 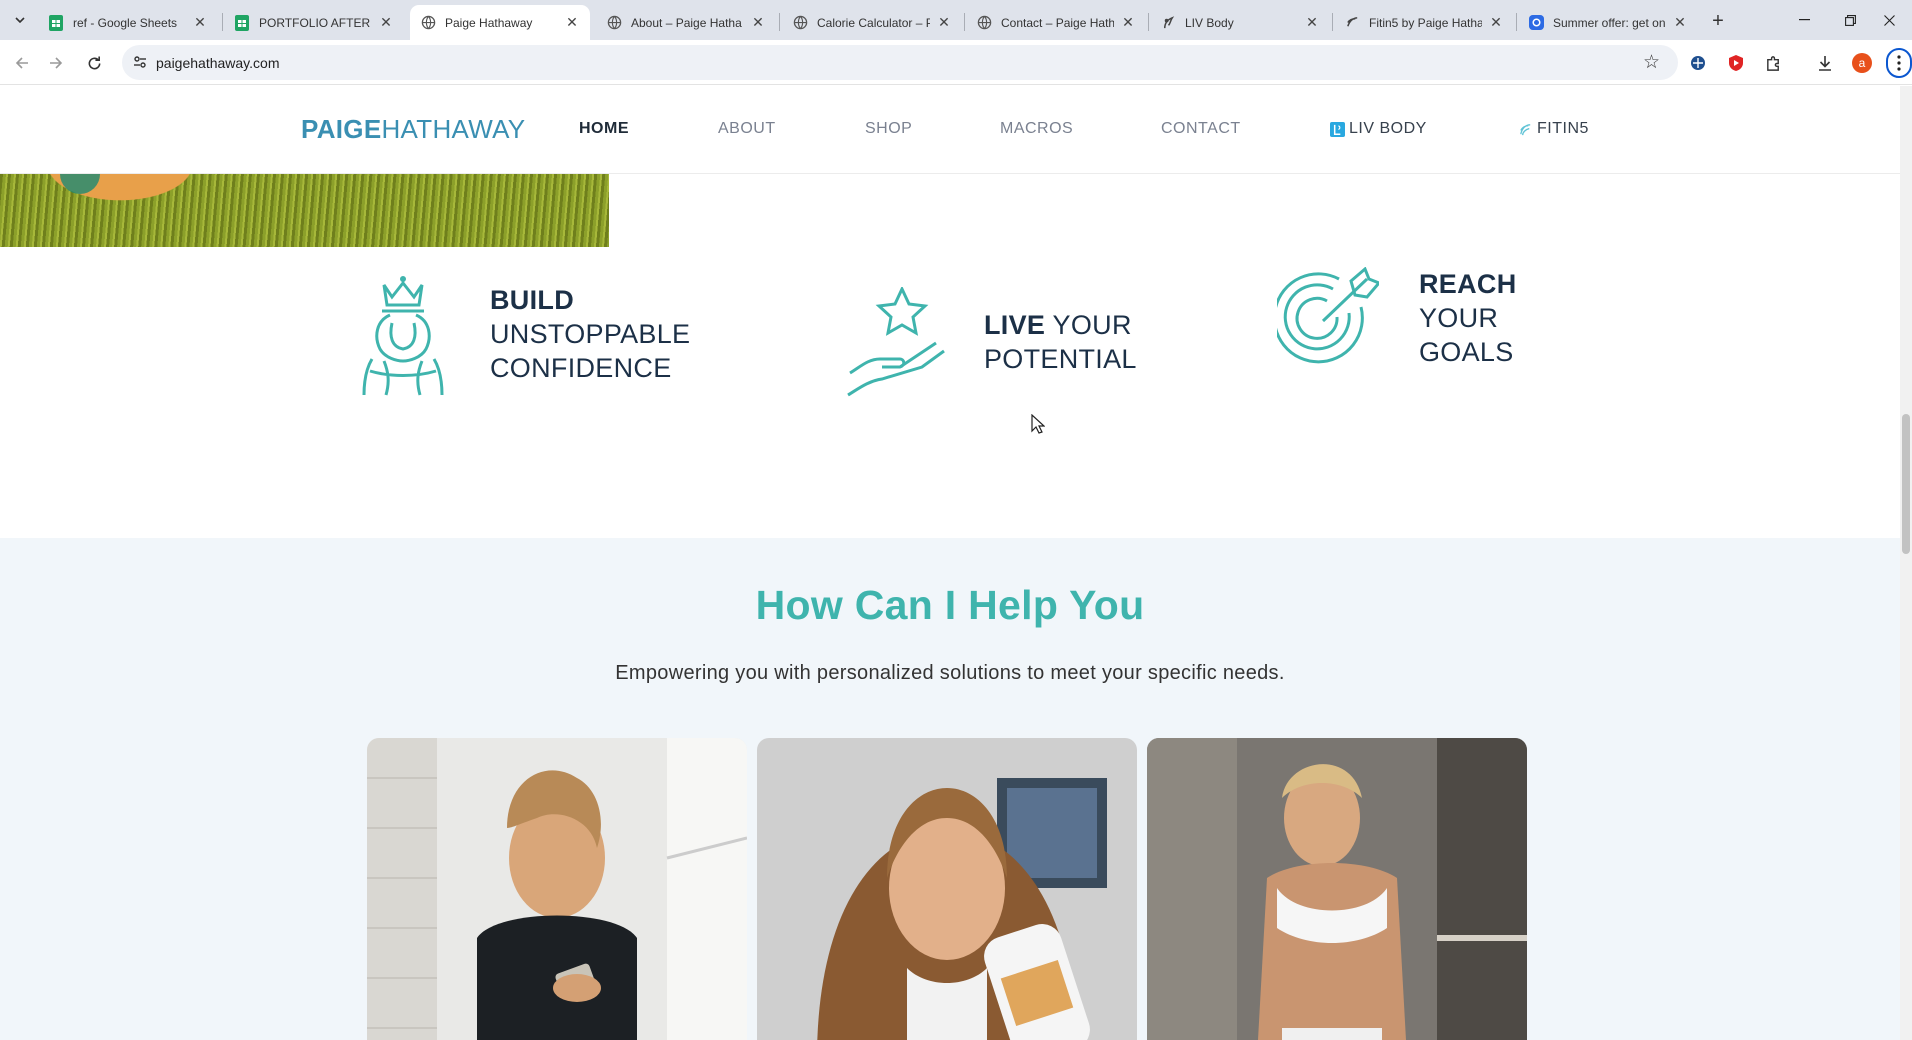 What do you see at coordinates (1899, 63) in the screenshot?
I see `menu-kebab-icon` at bounding box center [1899, 63].